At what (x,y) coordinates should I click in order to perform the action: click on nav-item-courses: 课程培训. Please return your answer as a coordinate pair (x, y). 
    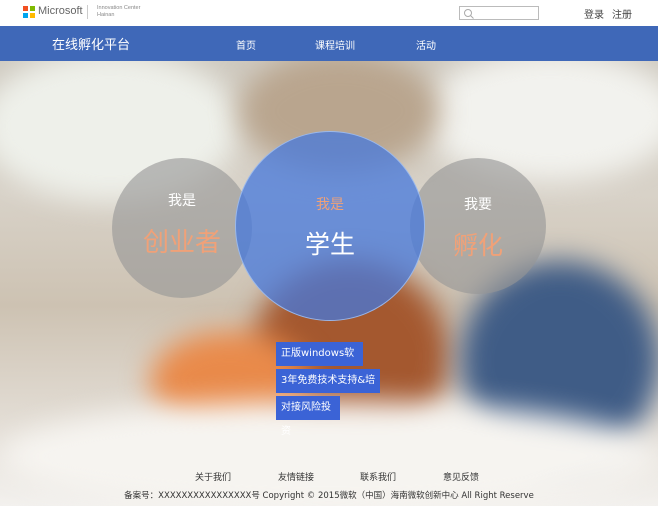
    Looking at the image, I should click on (335, 44).